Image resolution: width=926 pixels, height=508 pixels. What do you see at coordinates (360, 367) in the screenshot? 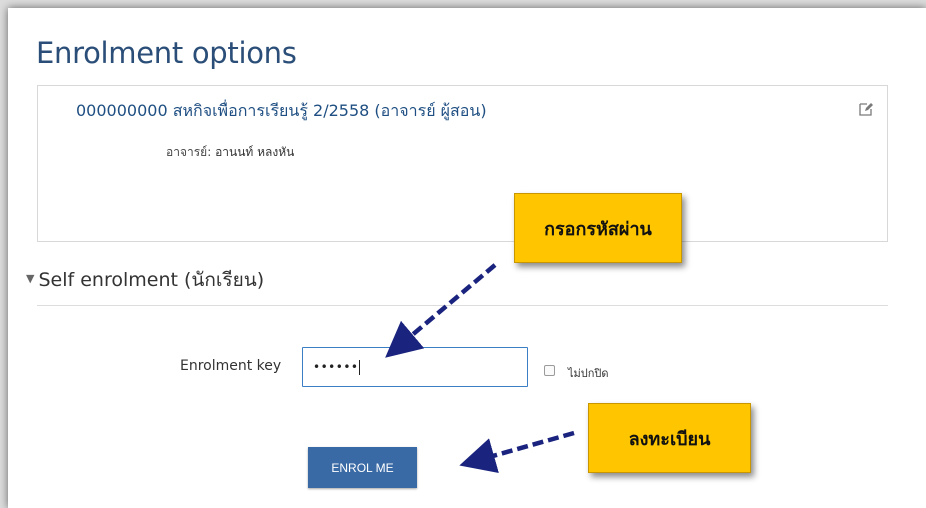
I see `text-cursor` at bounding box center [360, 367].